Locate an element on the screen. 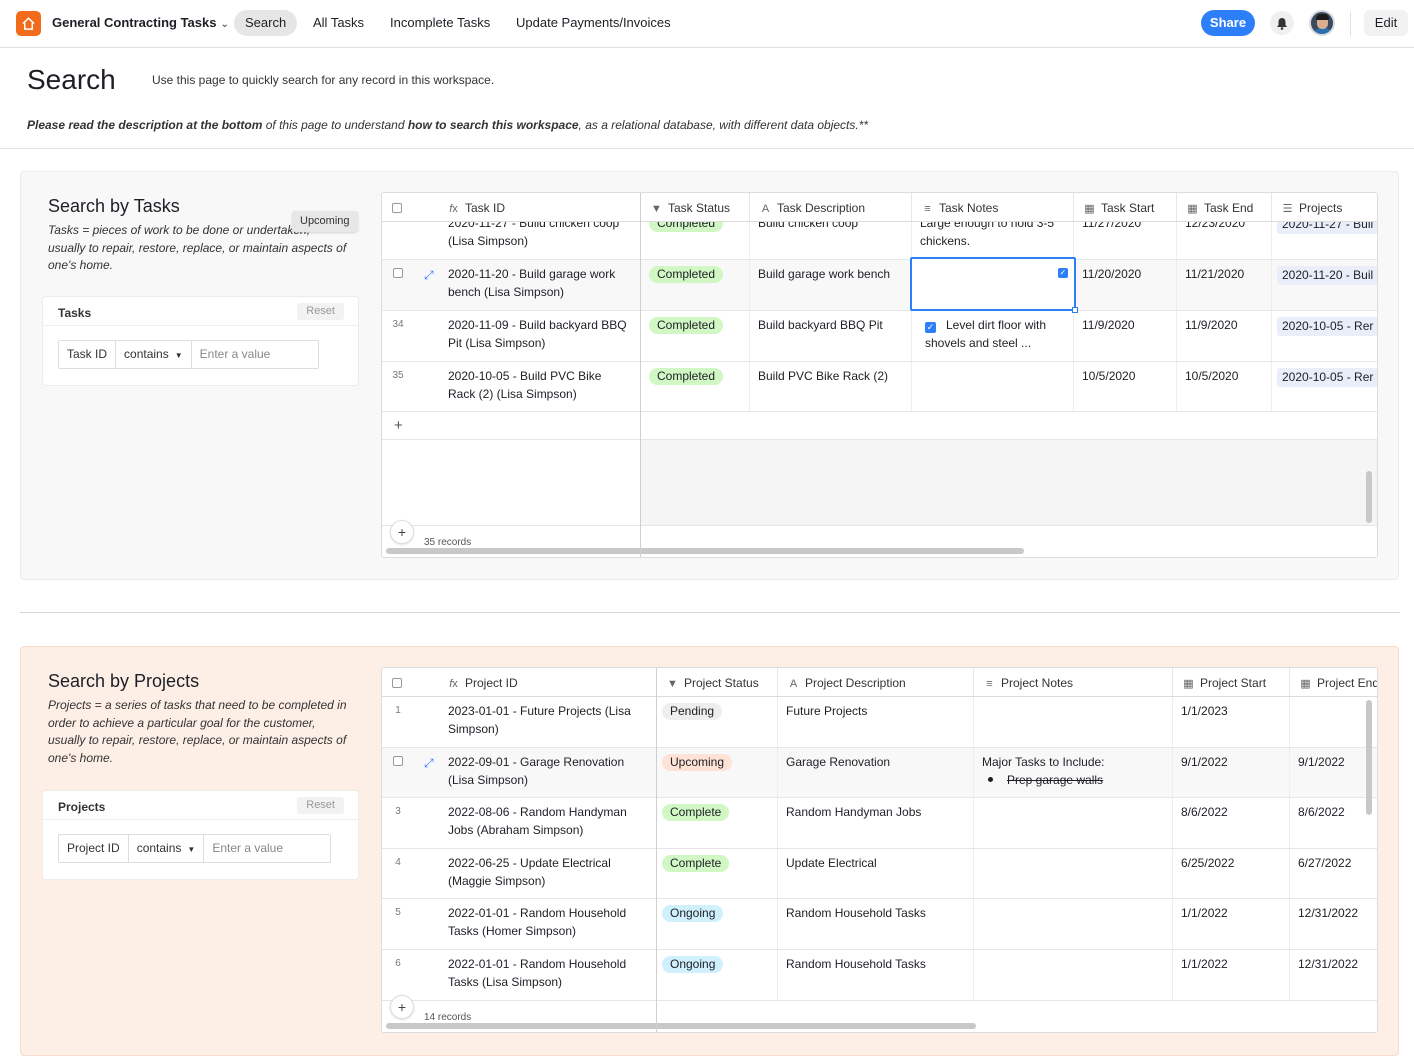 The height and width of the screenshot is (1056, 1414). task-notes-cell is located at coordinates (993, 386).